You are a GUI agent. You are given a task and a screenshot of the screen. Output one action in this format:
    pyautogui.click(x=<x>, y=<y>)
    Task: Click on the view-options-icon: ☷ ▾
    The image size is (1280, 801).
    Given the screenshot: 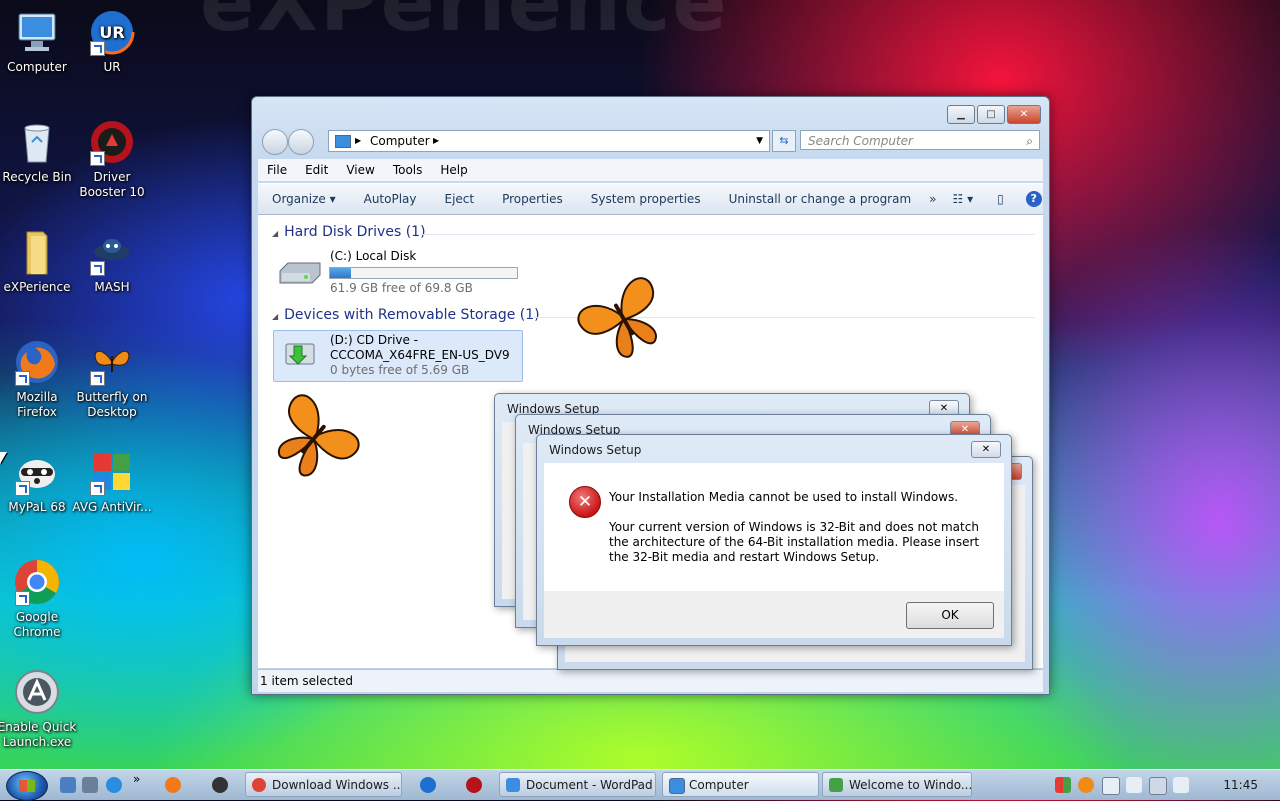 What is the action you would take?
    pyautogui.click(x=963, y=199)
    